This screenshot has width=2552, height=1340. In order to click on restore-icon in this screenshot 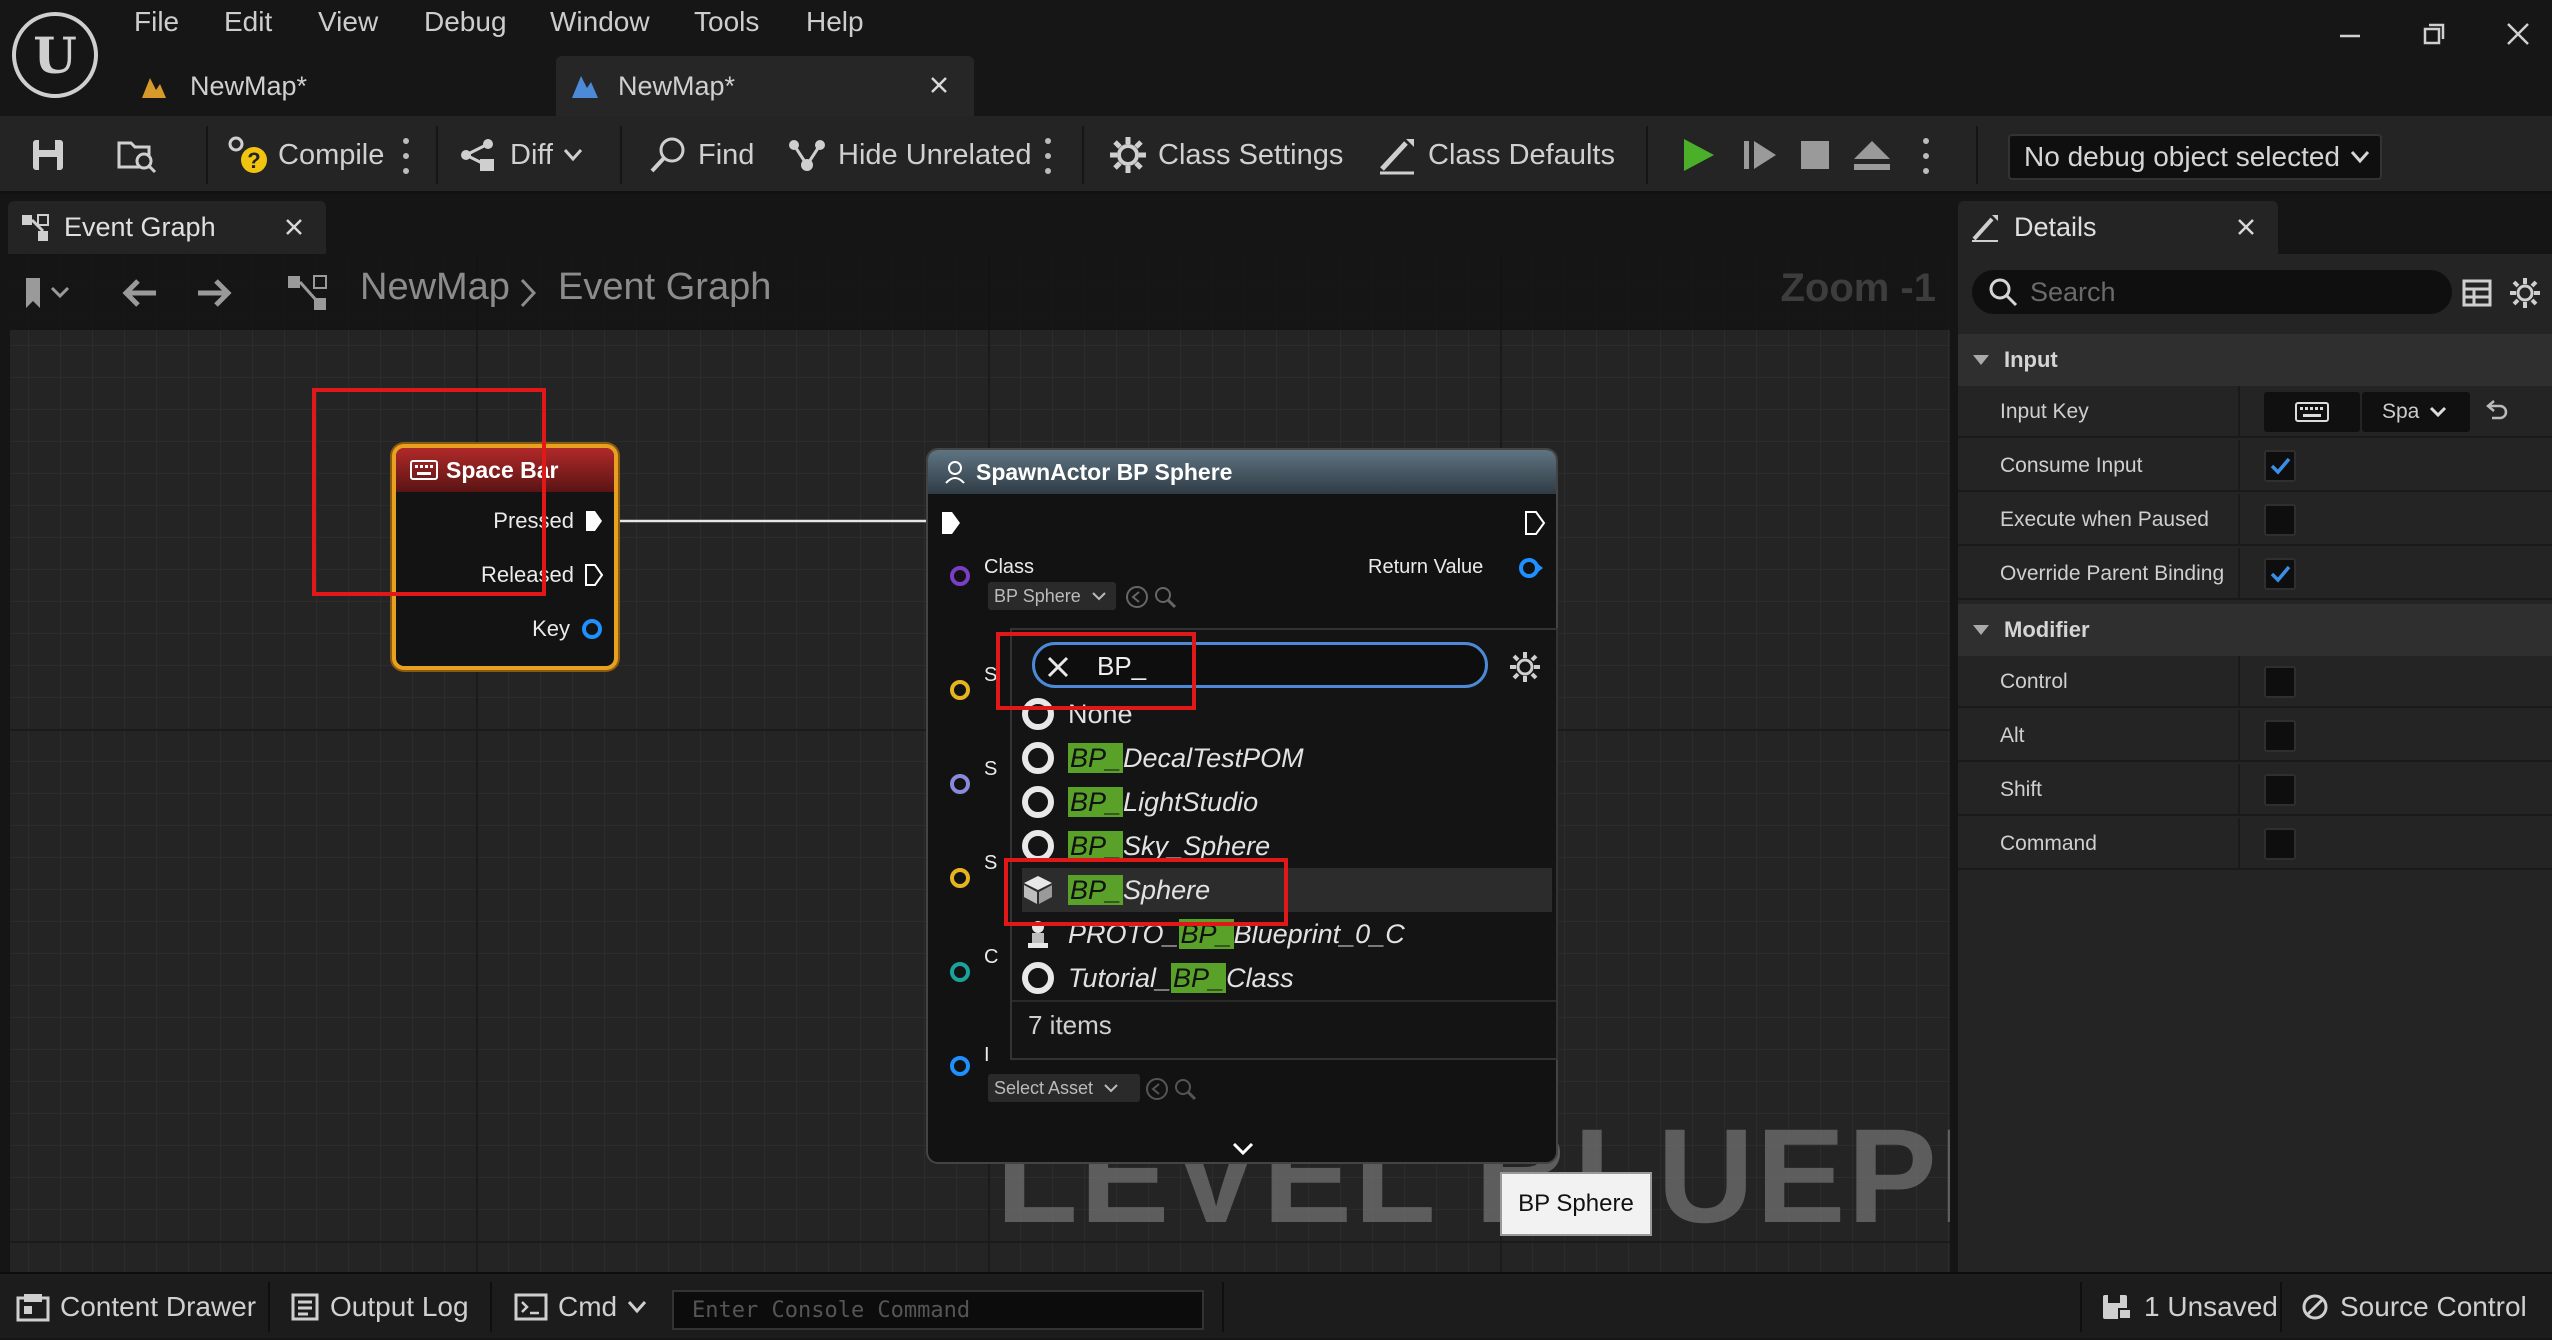, I will do `click(2434, 34)`.